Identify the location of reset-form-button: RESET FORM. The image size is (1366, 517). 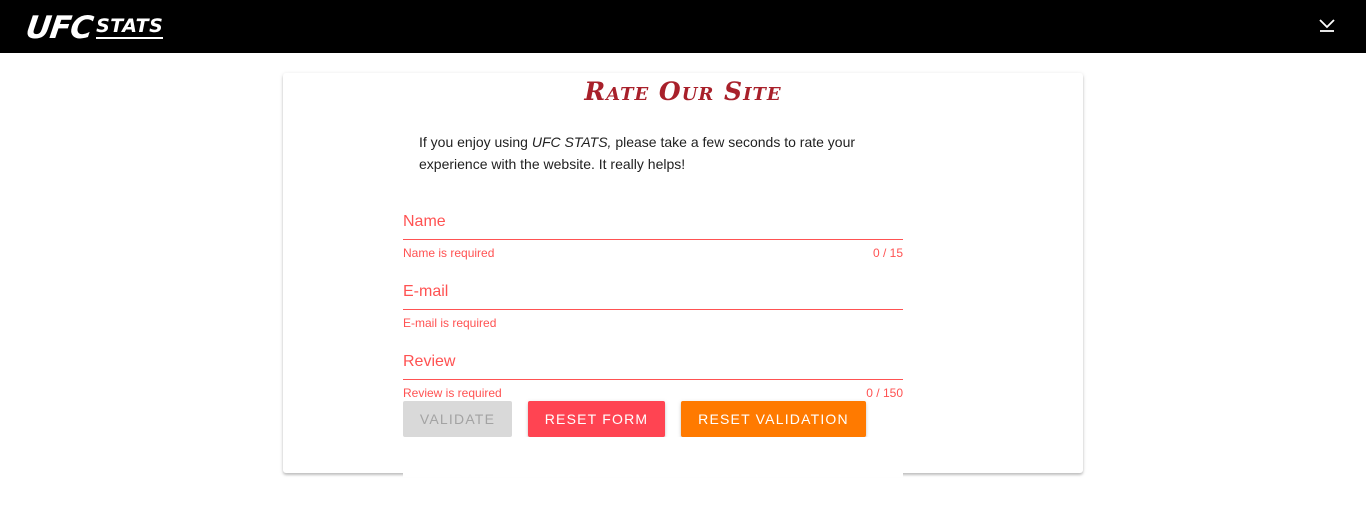
(596, 419).